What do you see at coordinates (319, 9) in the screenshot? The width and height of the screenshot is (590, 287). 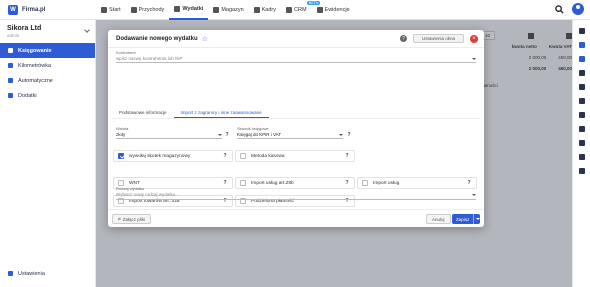 I see `records-icon` at bounding box center [319, 9].